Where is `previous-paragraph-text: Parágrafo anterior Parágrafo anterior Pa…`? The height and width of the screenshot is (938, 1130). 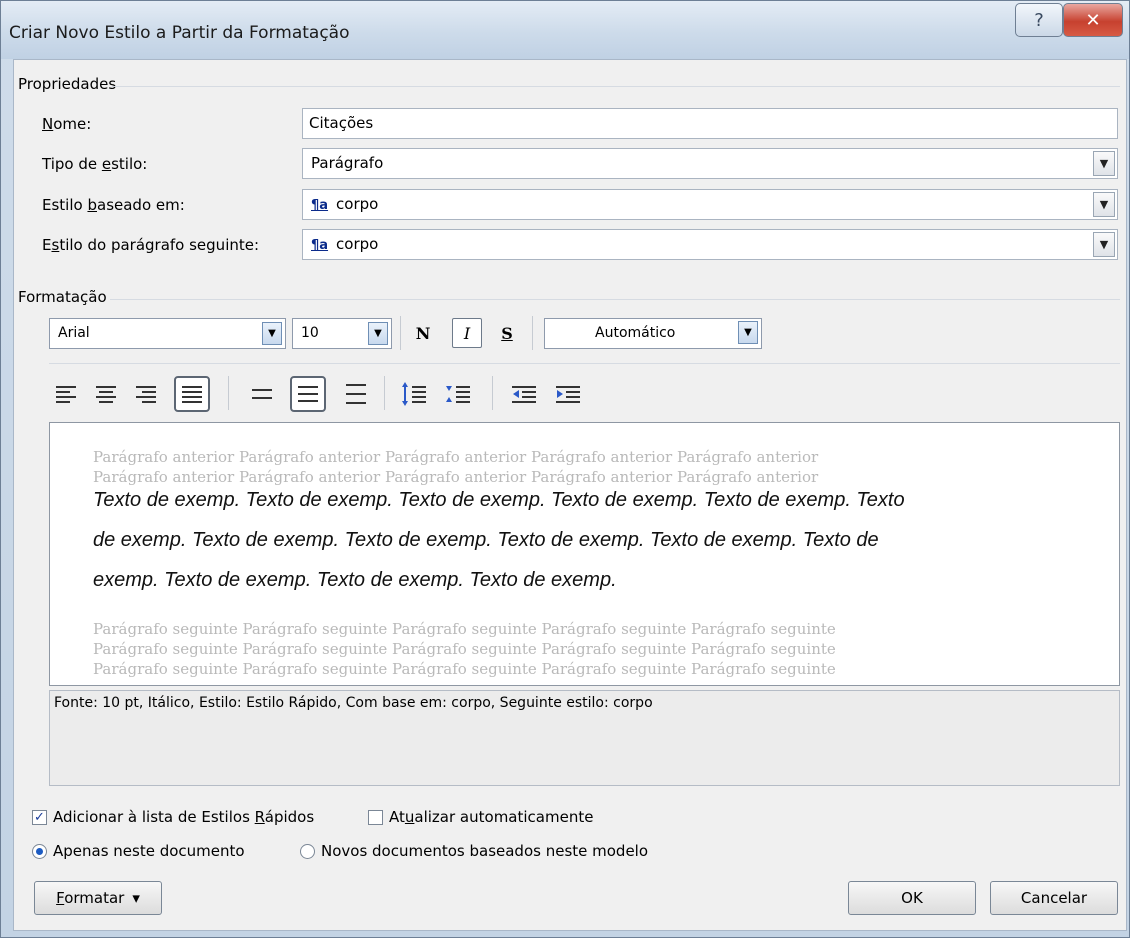 previous-paragraph-text: Parágrafo anterior Parágrafo anterior Pa… is located at coordinates (456, 457).